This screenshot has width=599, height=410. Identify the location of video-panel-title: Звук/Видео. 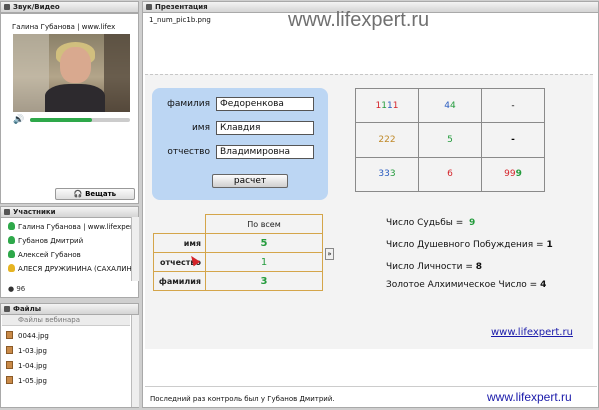
(36, 7).